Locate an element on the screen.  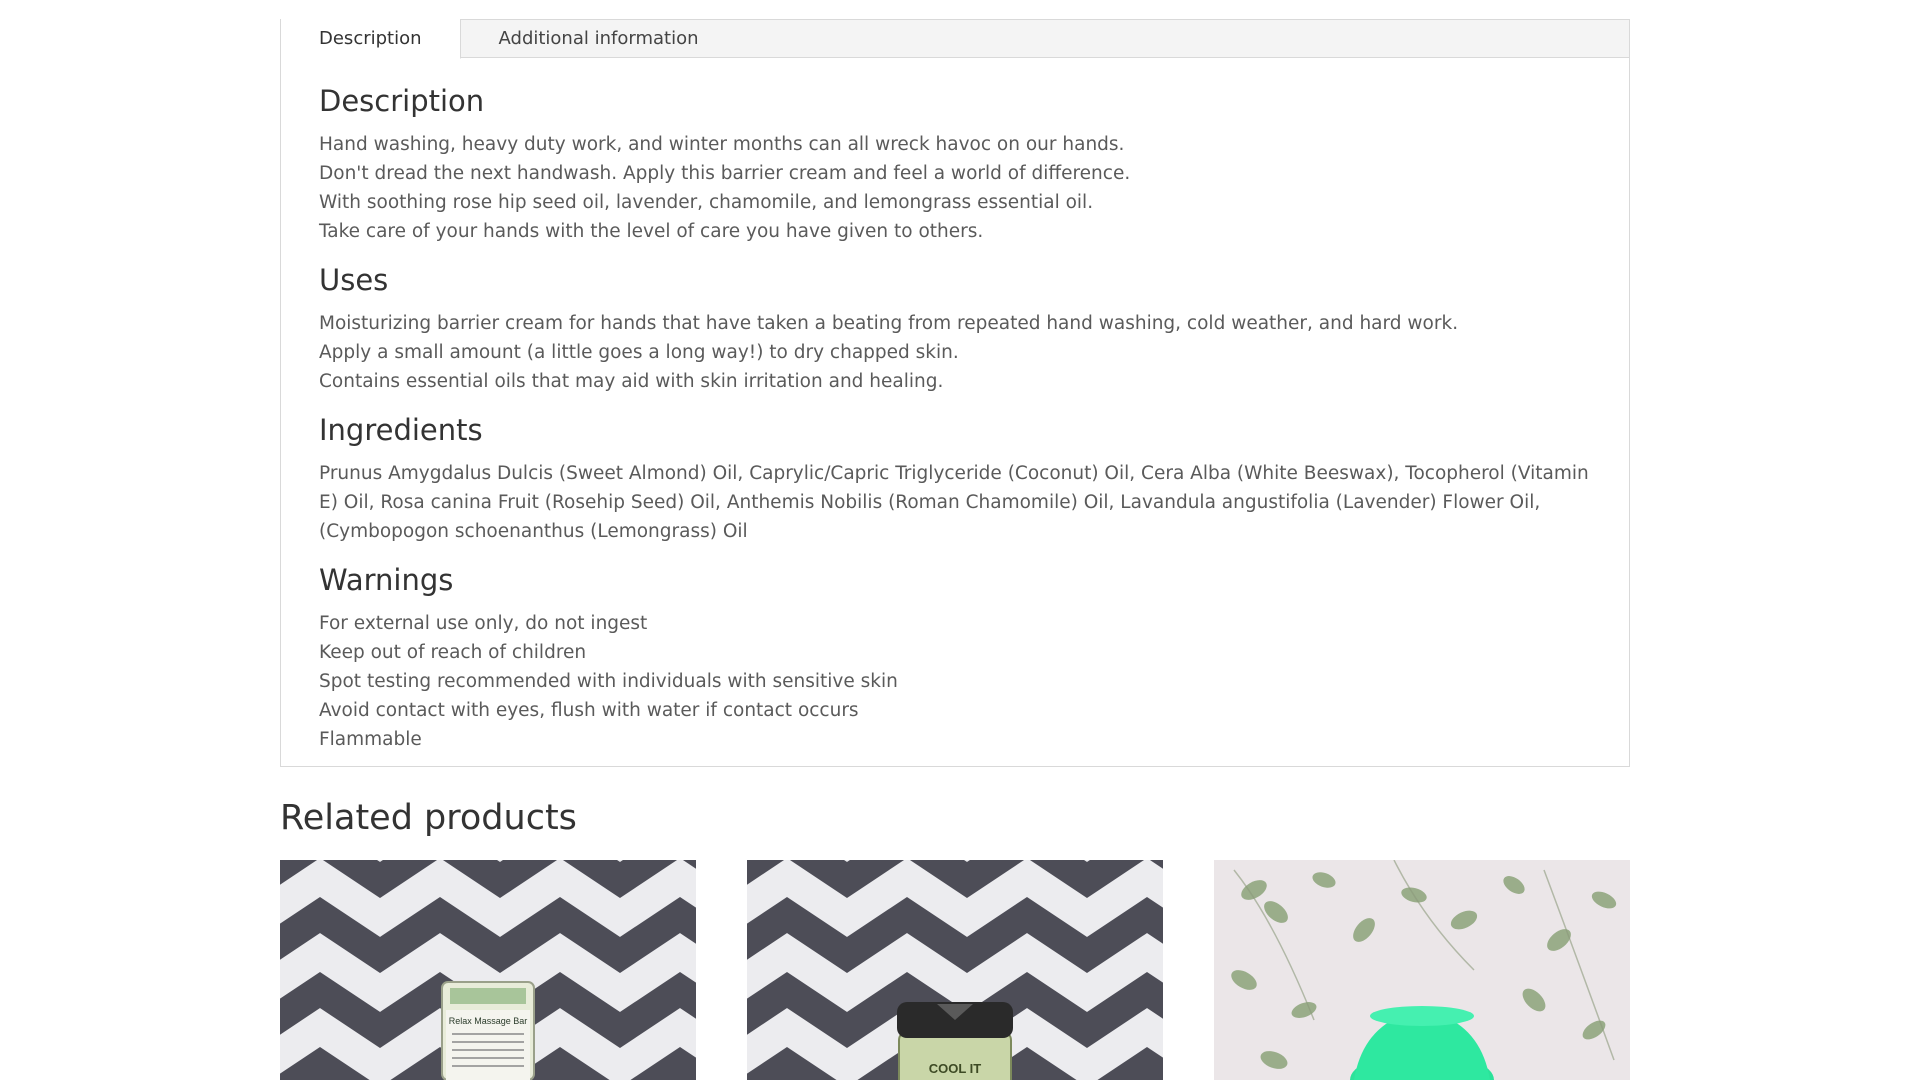
related-product-card: Relax Massage Bar is located at coordinates (488, 970).